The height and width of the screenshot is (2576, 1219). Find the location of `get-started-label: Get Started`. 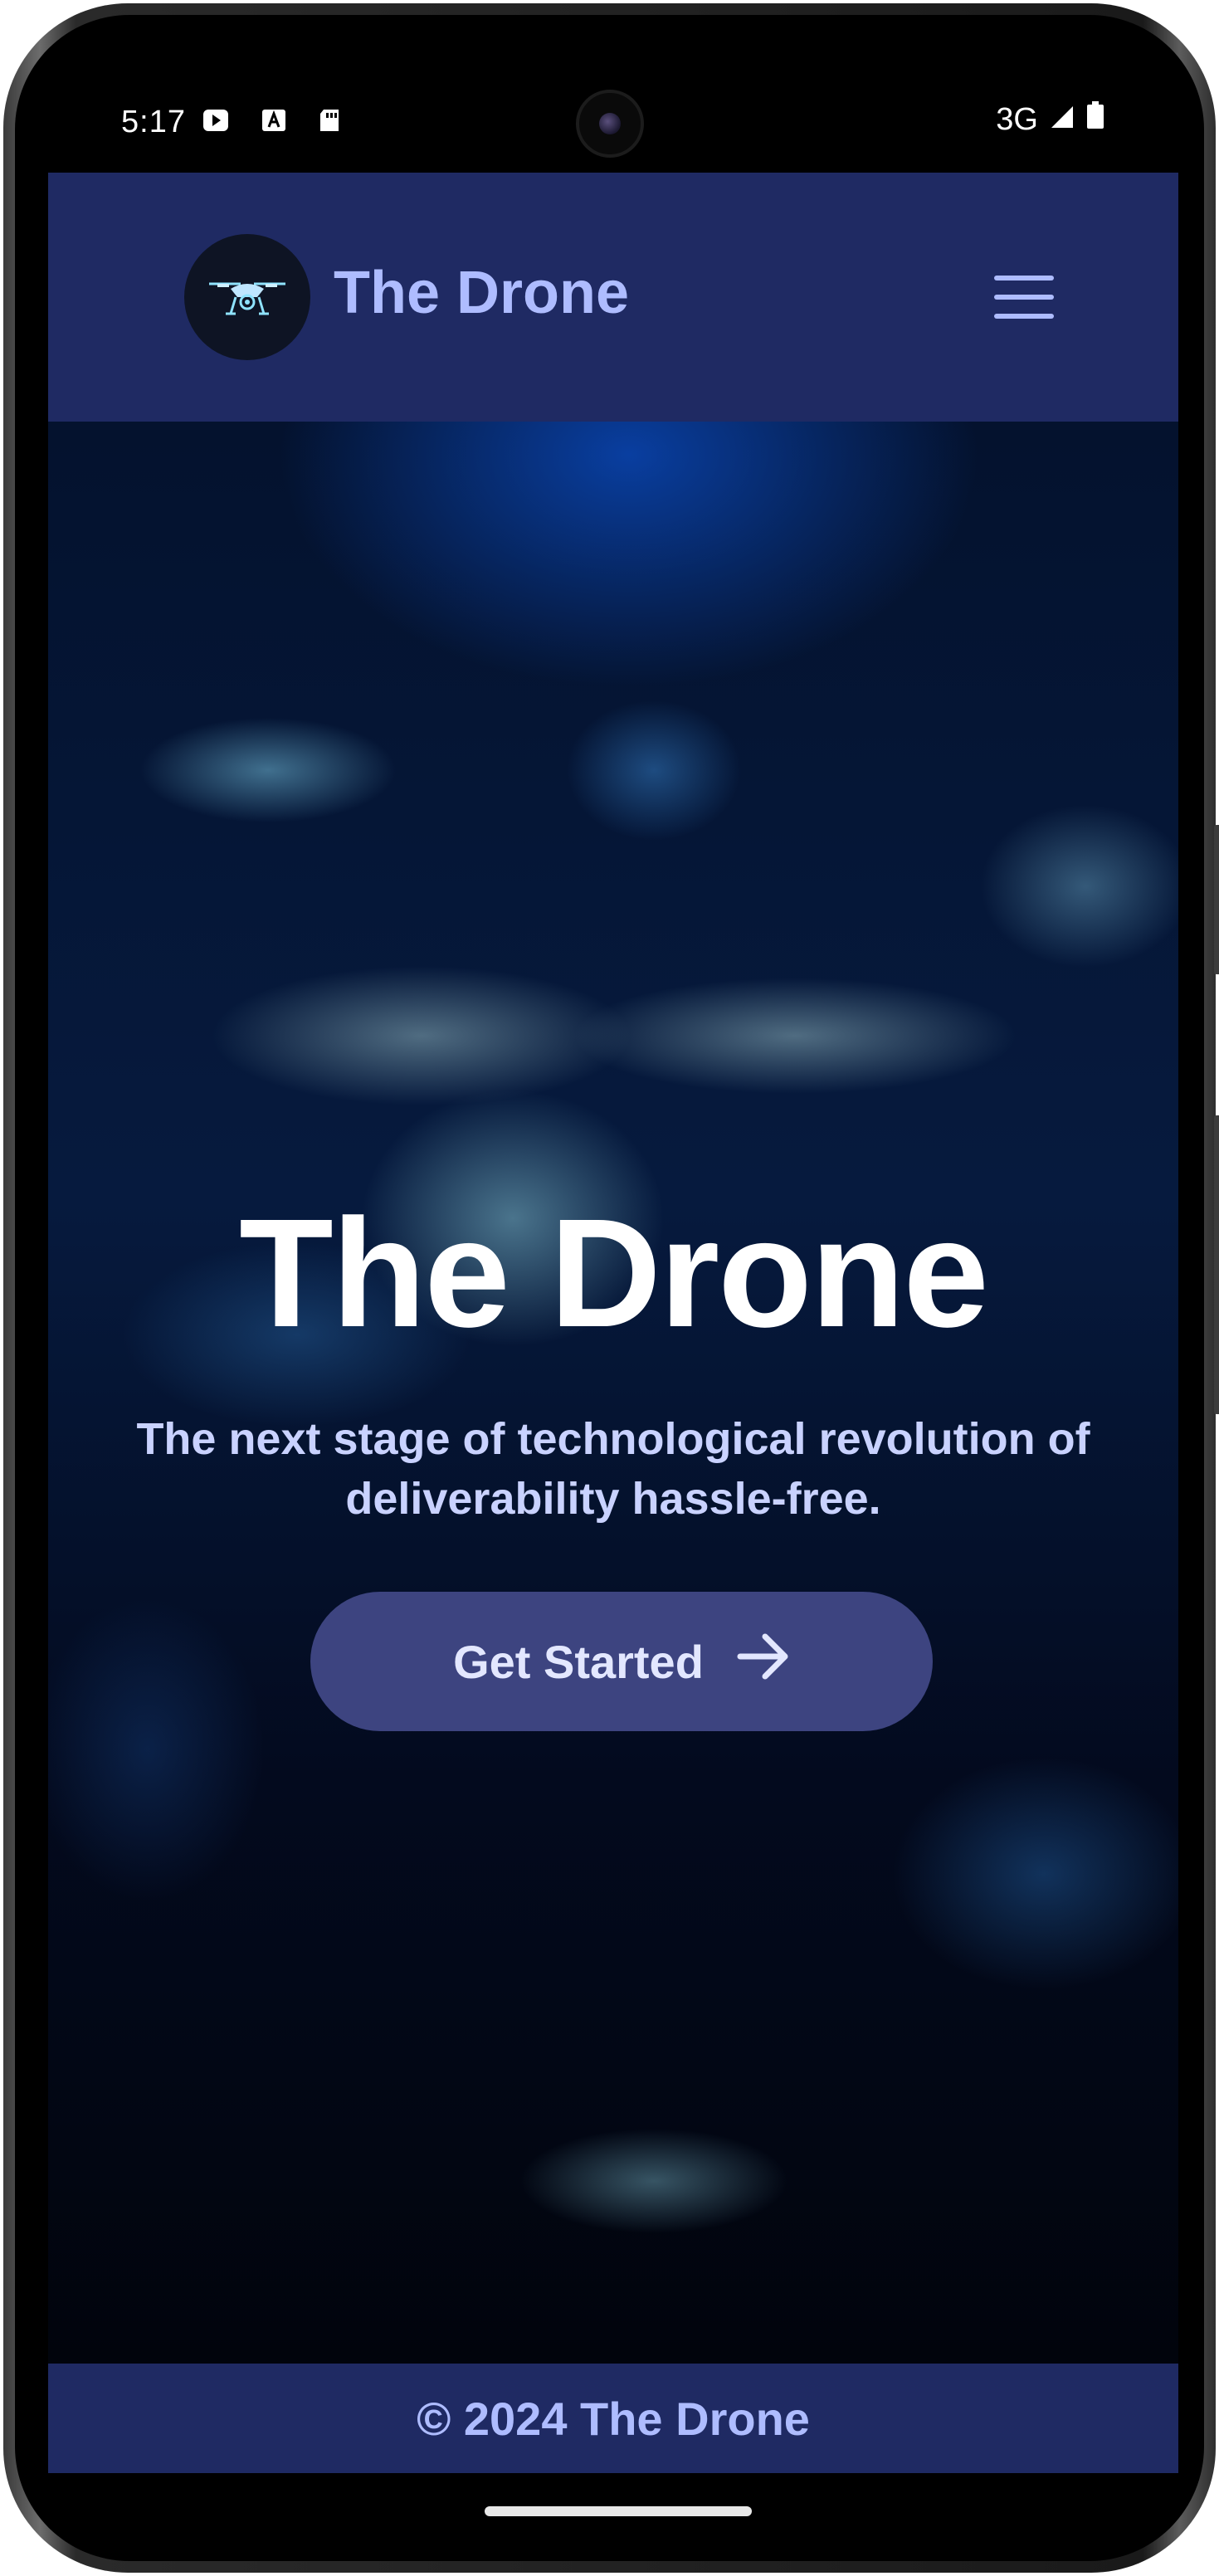

get-started-label: Get Started is located at coordinates (579, 1662).